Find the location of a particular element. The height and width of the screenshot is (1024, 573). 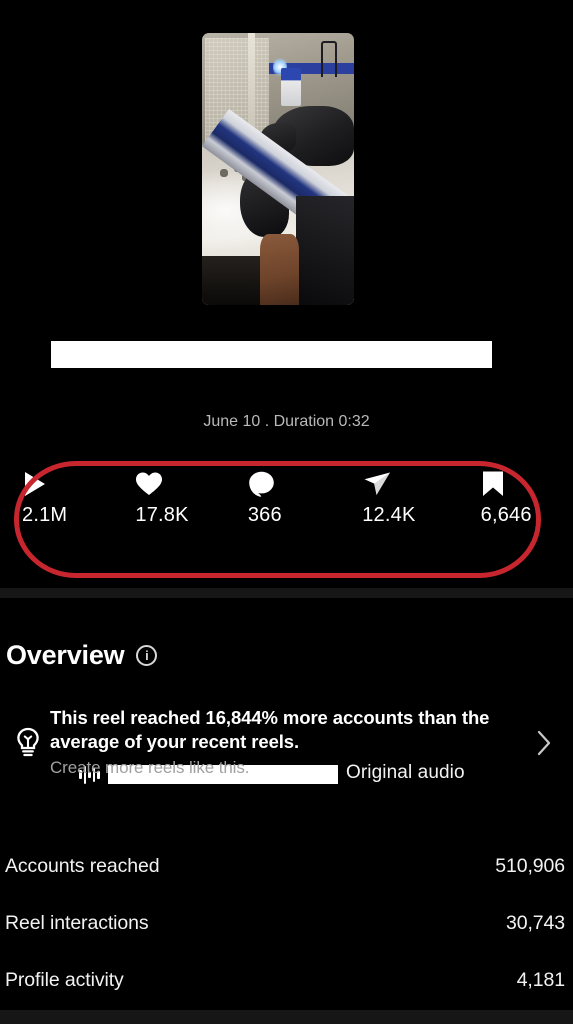

stat-label: Profile activity is located at coordinates (64, 980).